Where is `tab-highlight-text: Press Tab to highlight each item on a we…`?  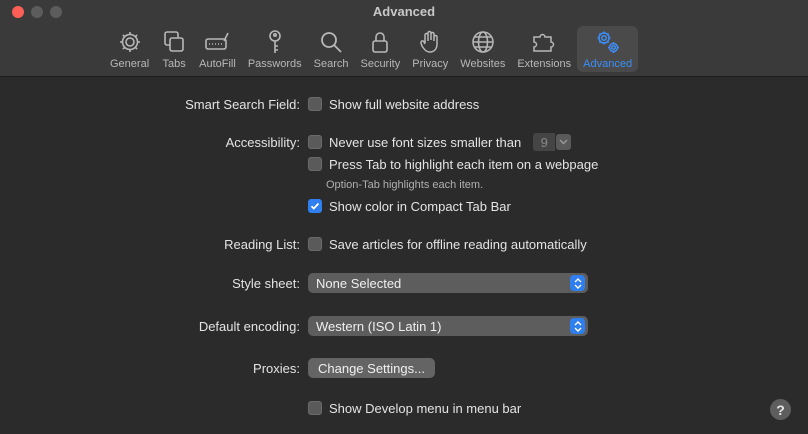 tab-highlight-text: Press Tab to highlight each item on a we… is located at coordinates (464, 164).